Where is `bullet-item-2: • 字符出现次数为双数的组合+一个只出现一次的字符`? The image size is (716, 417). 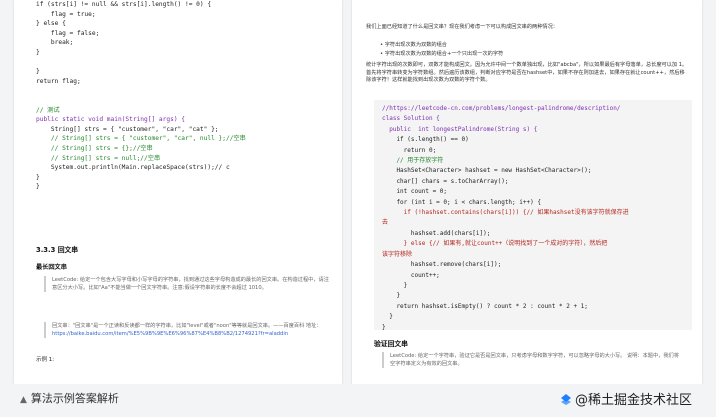
bullet-item-2: • 字符出现次数为双数的组合+一个只出现一次的字符 is located at coordinates (442, 54).